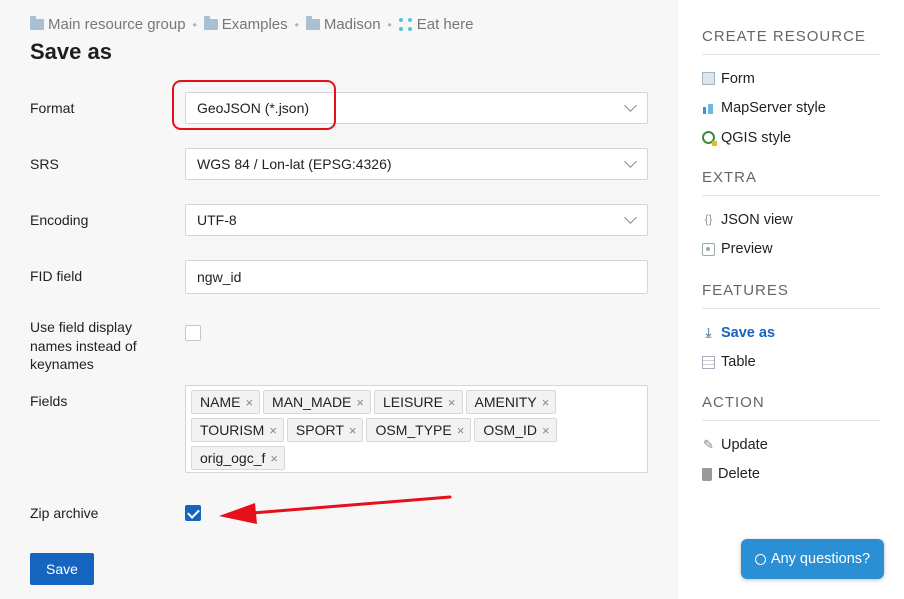 The width and height of the screenshot is (904, 599). Describe the element at coordinates (56, 276) in the screenshot. I see `fid-field-label: FID field` at that location.